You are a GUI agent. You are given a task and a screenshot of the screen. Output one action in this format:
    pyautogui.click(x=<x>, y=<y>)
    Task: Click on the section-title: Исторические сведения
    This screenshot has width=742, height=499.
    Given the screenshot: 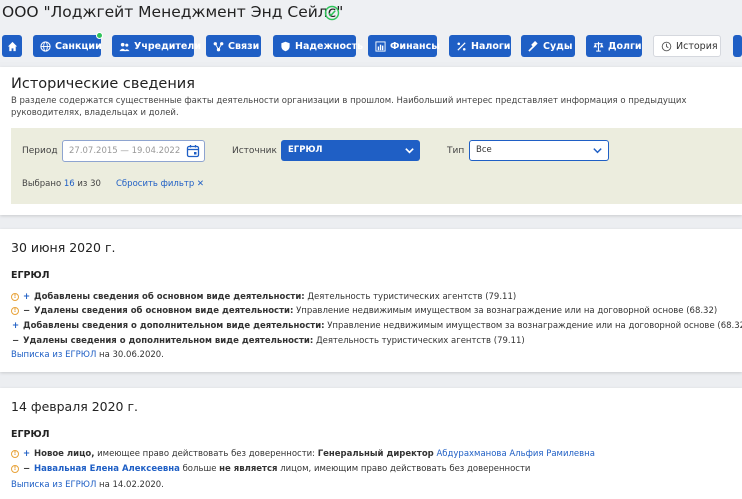 What is the action you would take?
    pyautogui.click(x=103, y=84)
    